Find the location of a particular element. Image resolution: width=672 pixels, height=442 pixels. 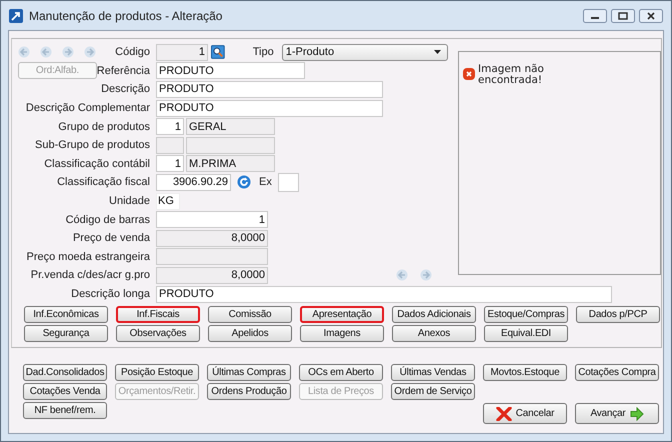

section-button: Dados p/PCP is located at coordinates (618, 315).